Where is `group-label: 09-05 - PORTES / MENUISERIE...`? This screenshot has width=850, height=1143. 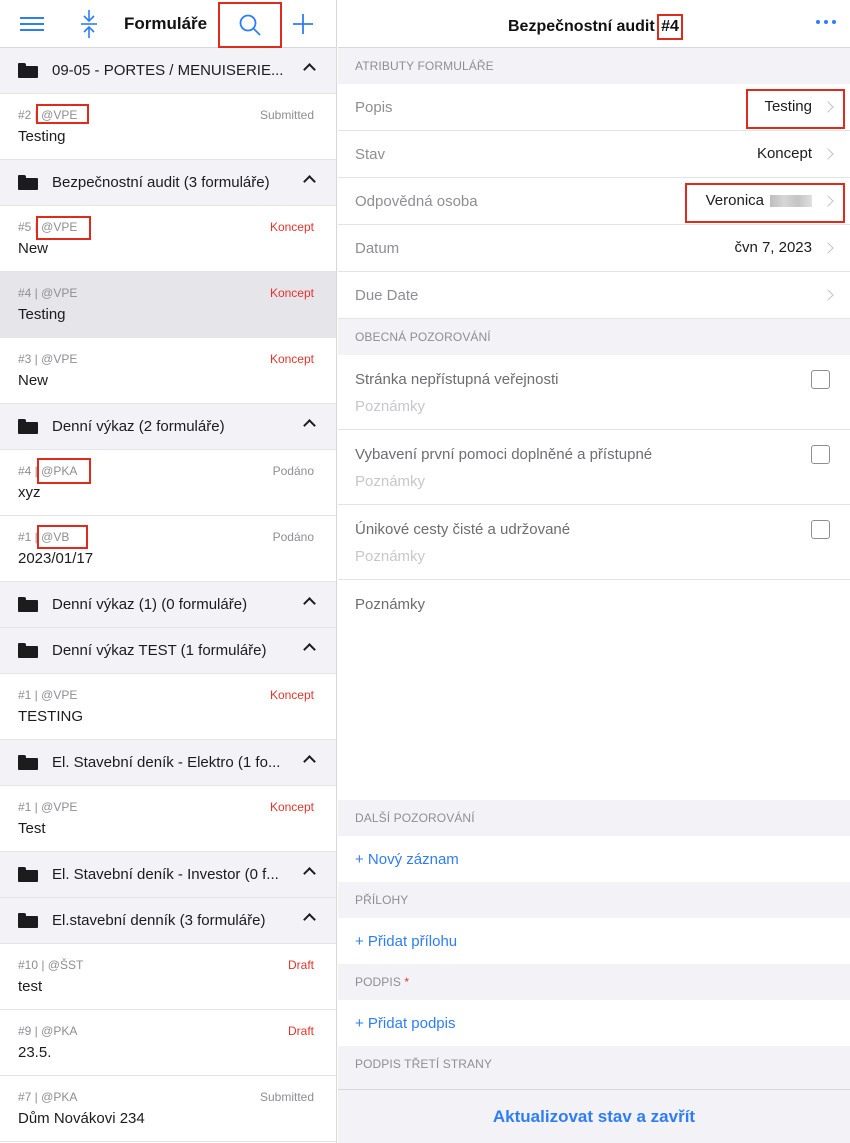
group-label: 09-05 - PORTES / MENUISERIE... is located at coordinates (168, 70).